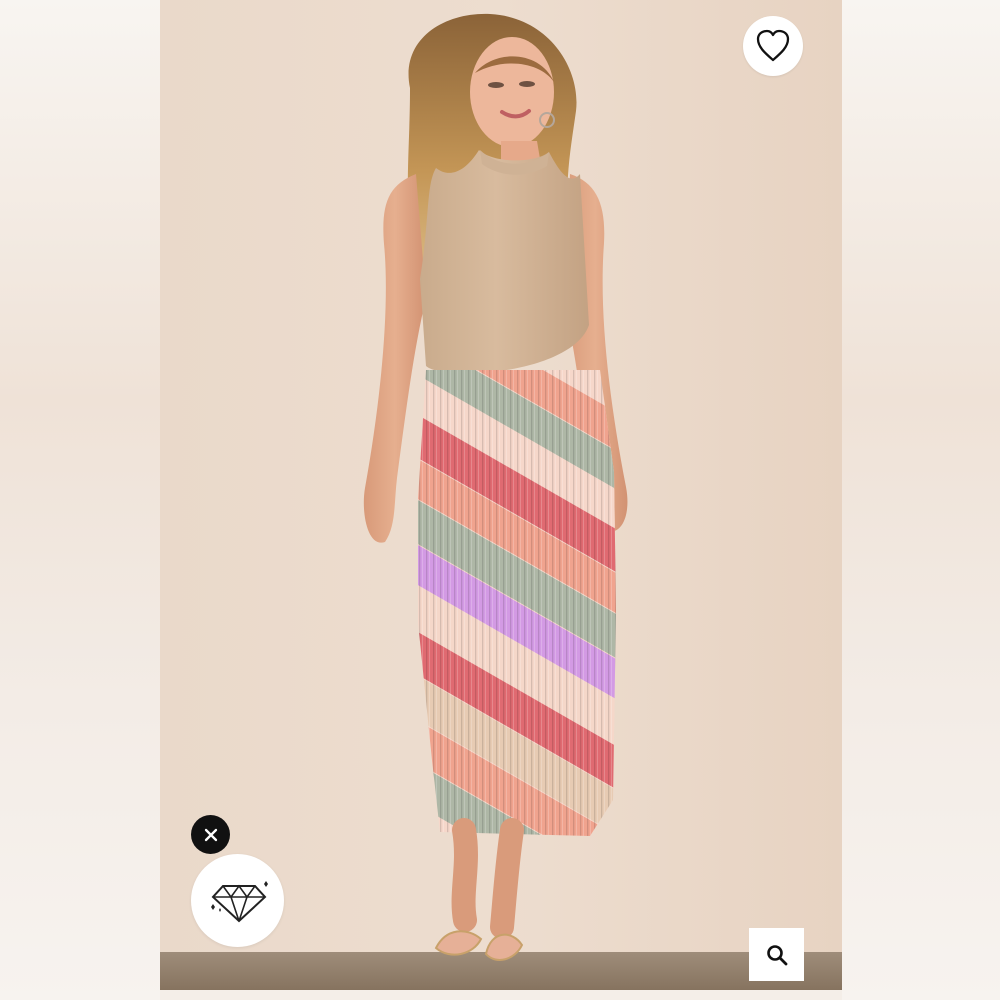 The width and height of the screenshot is (1000, 1000). I want to click on favorite-button, so click(773, 46).